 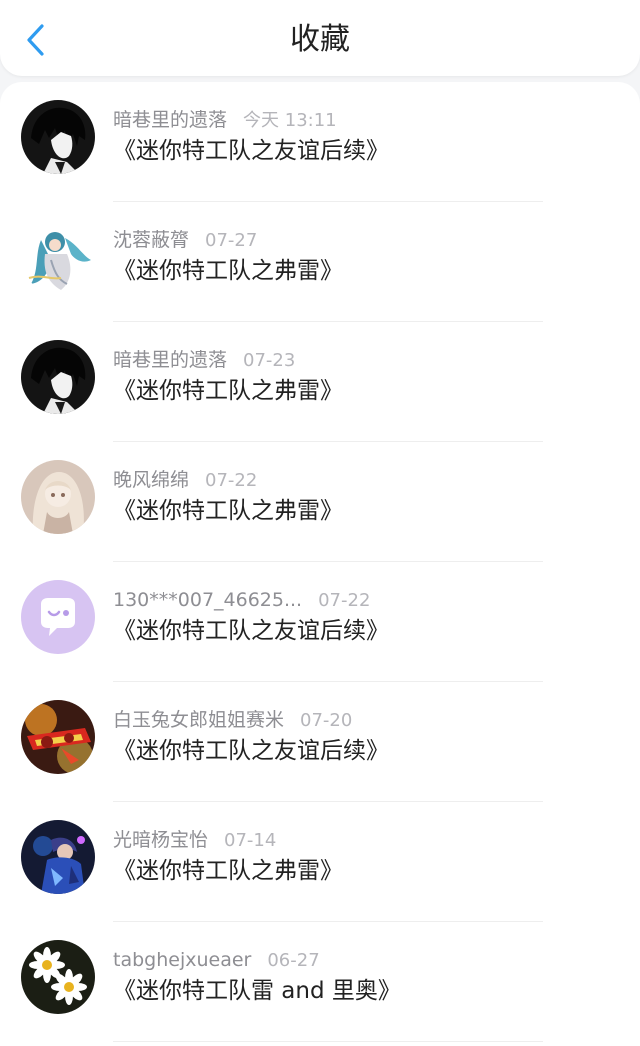 What do you see at coordinates (328, 1041) in the screenshot?
I see `divider` at bounding box center [328, 1041].